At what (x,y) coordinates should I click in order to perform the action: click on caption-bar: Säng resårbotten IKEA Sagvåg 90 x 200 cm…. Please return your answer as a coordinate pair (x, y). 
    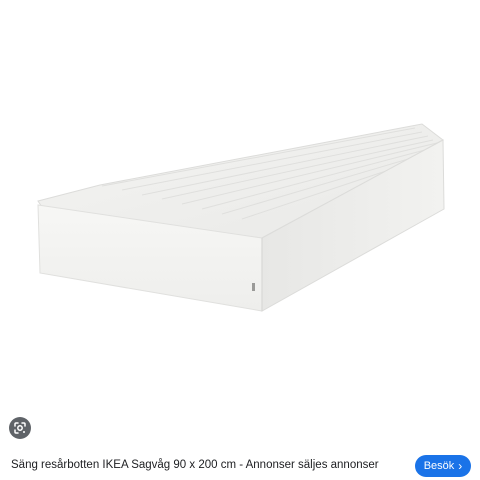
    Looking at the image, I should click on (240, 464).